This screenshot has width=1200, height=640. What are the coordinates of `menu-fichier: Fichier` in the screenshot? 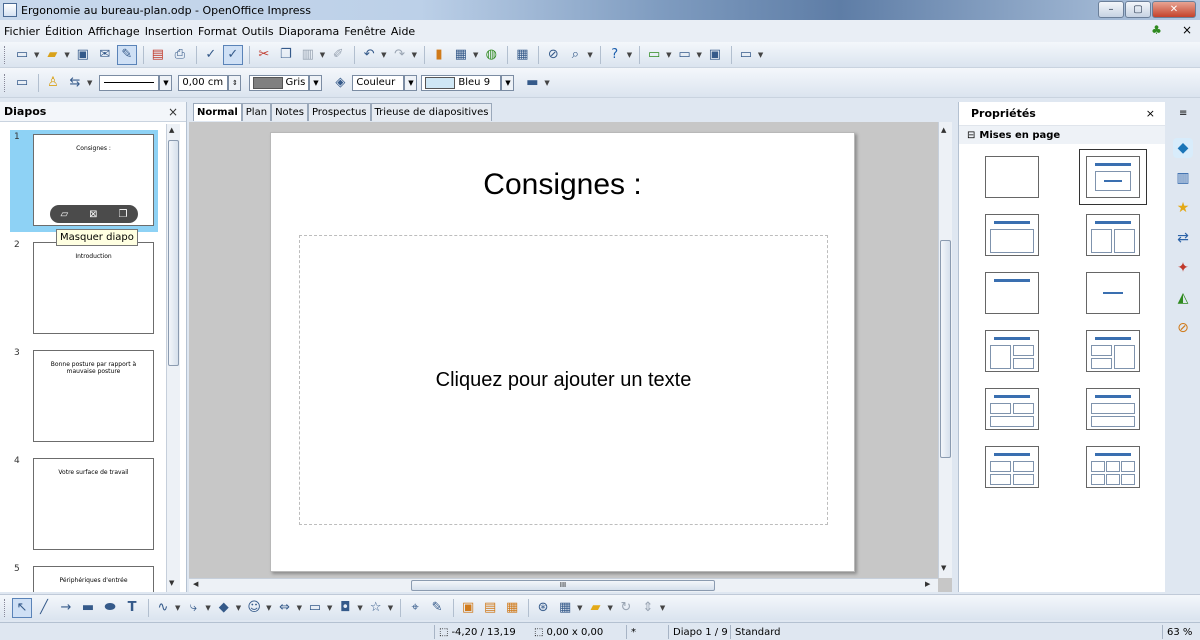 It's located at (24, 31).